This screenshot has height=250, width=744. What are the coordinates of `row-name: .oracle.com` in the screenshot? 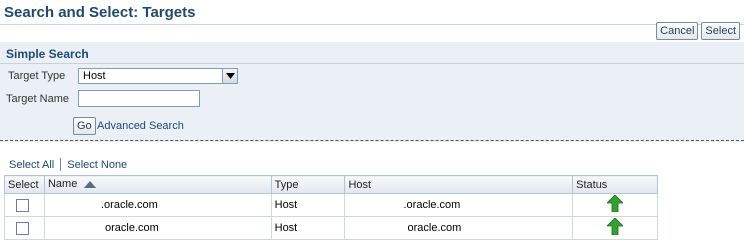 It's located at (157, 205).